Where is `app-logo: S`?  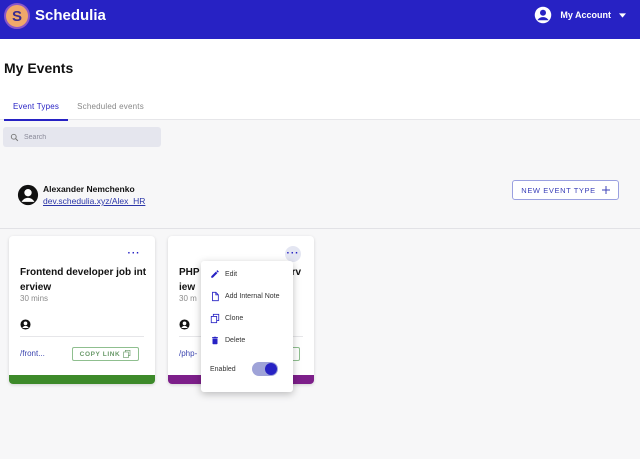
app-logo: S is located at coordinates (17, 16).